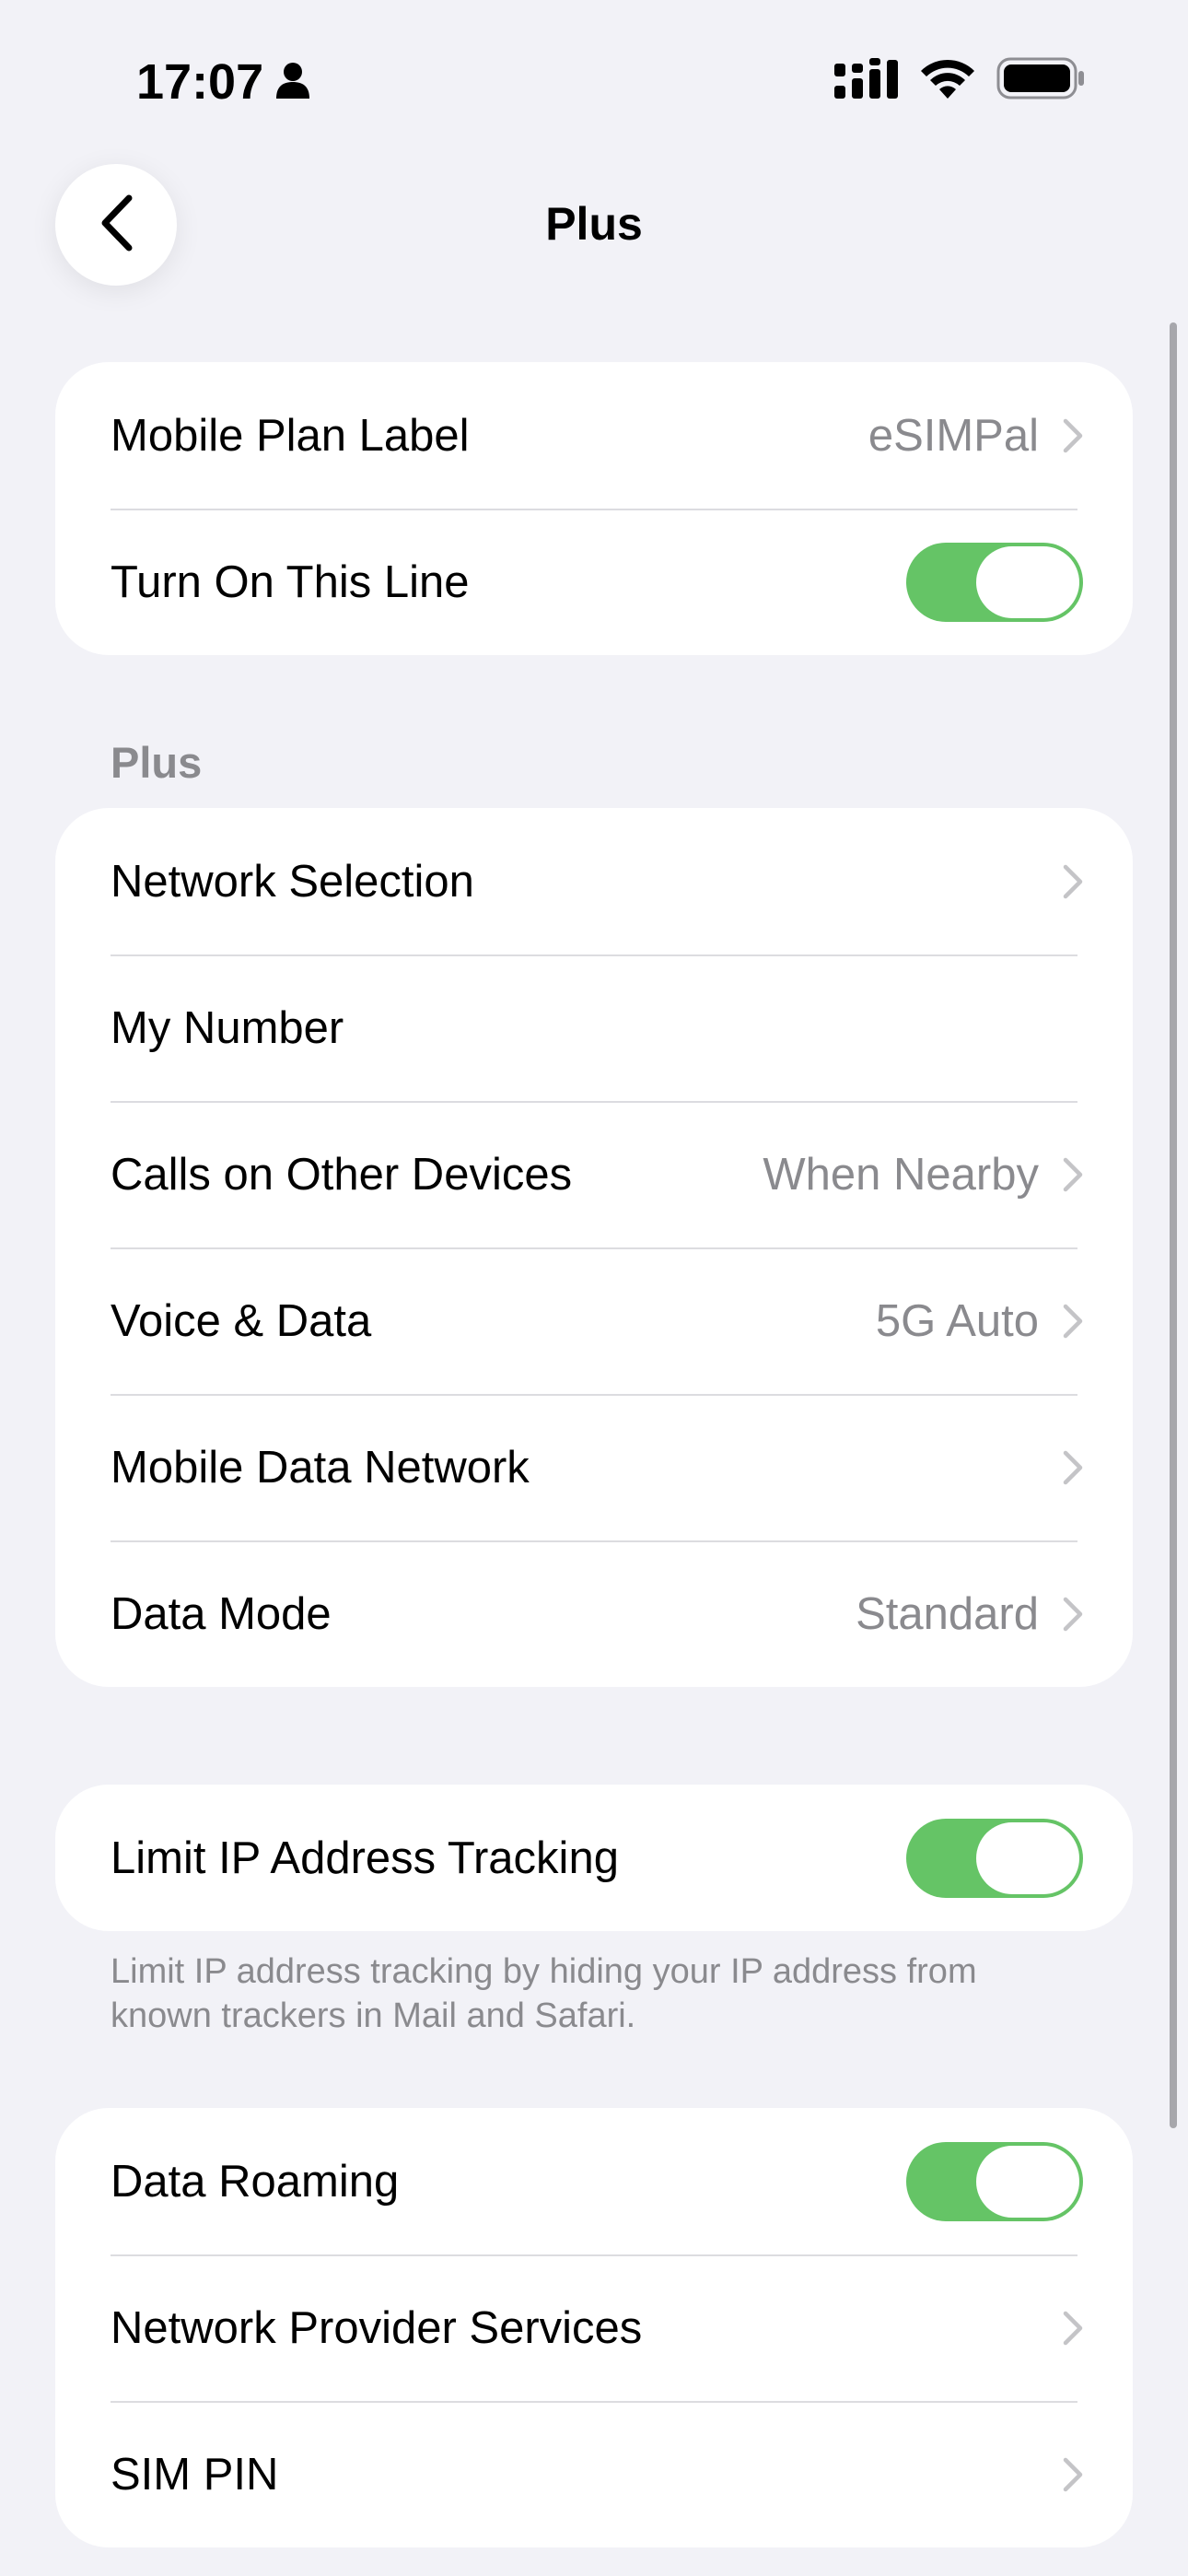 The height and width of the screenshot is (2576, 1188). Describe the element at coordinates (256, 2181) in the screenshot. I see `data-roaming-label: Data Roaming` at that location.